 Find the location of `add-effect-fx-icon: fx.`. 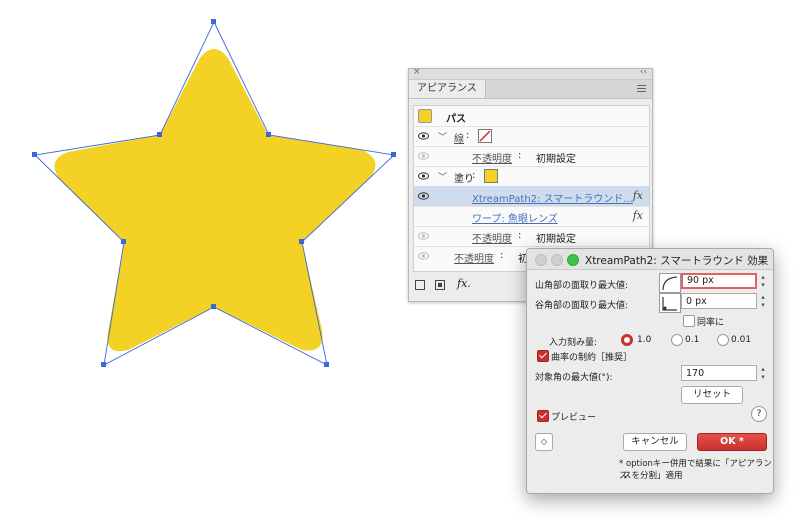

add-effect-fx-icon: fx. is located at coordinates (464, 283).